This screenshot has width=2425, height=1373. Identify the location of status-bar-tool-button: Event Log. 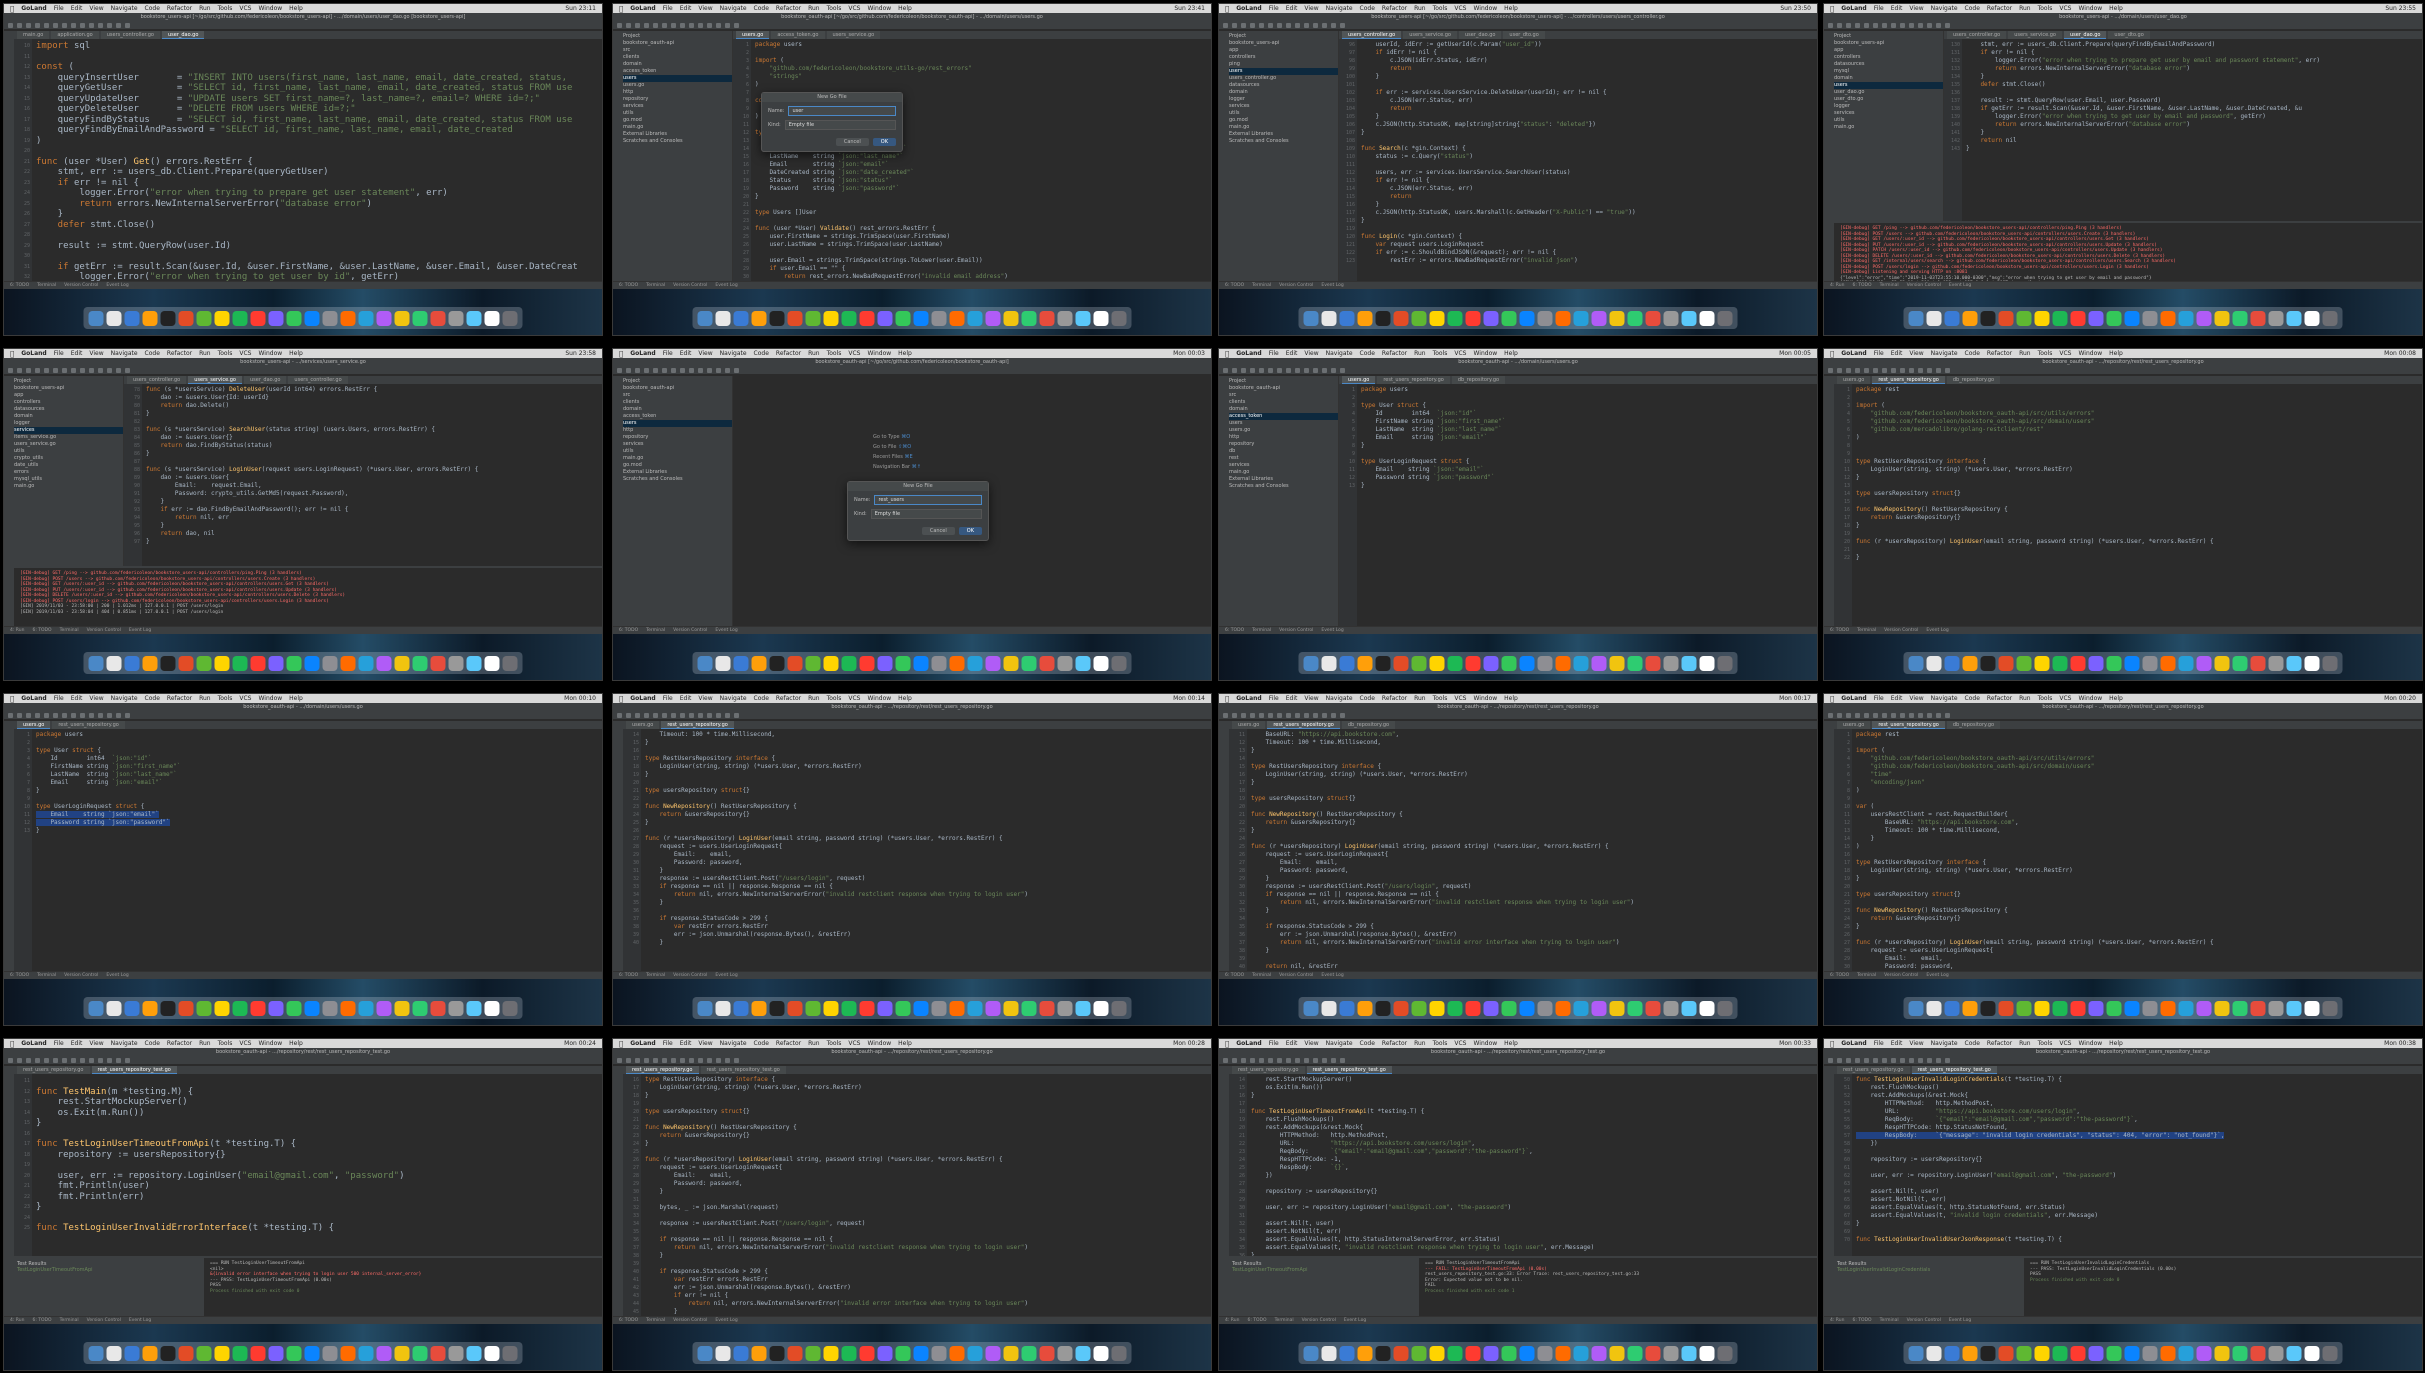
(1332, 285).